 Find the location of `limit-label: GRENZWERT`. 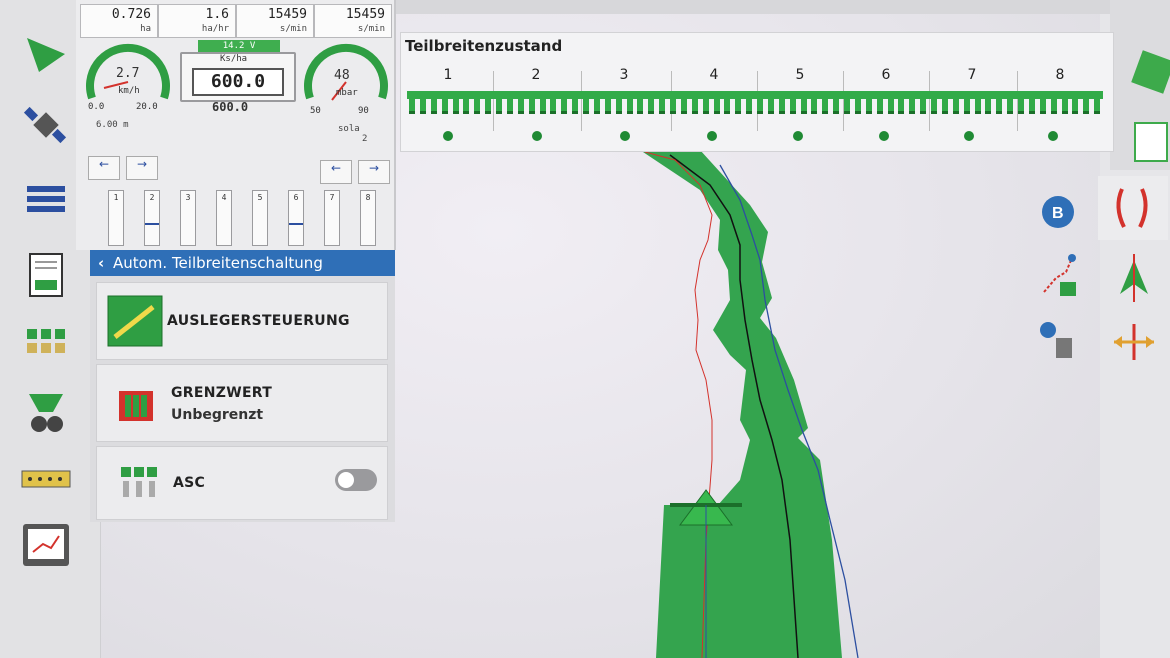

limit-label: GRENZWERT is located at coordinates (222, 393).